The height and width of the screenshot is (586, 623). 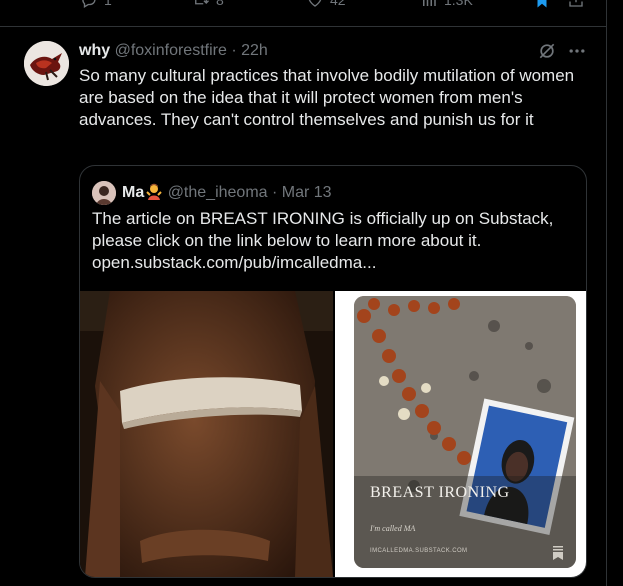 I want to click on heart-icon, so click(x=315, y=3).